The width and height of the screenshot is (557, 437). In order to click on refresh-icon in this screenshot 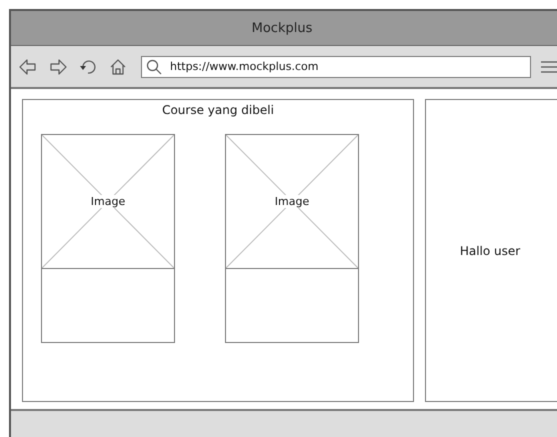, I will do `click(88, 67)`.